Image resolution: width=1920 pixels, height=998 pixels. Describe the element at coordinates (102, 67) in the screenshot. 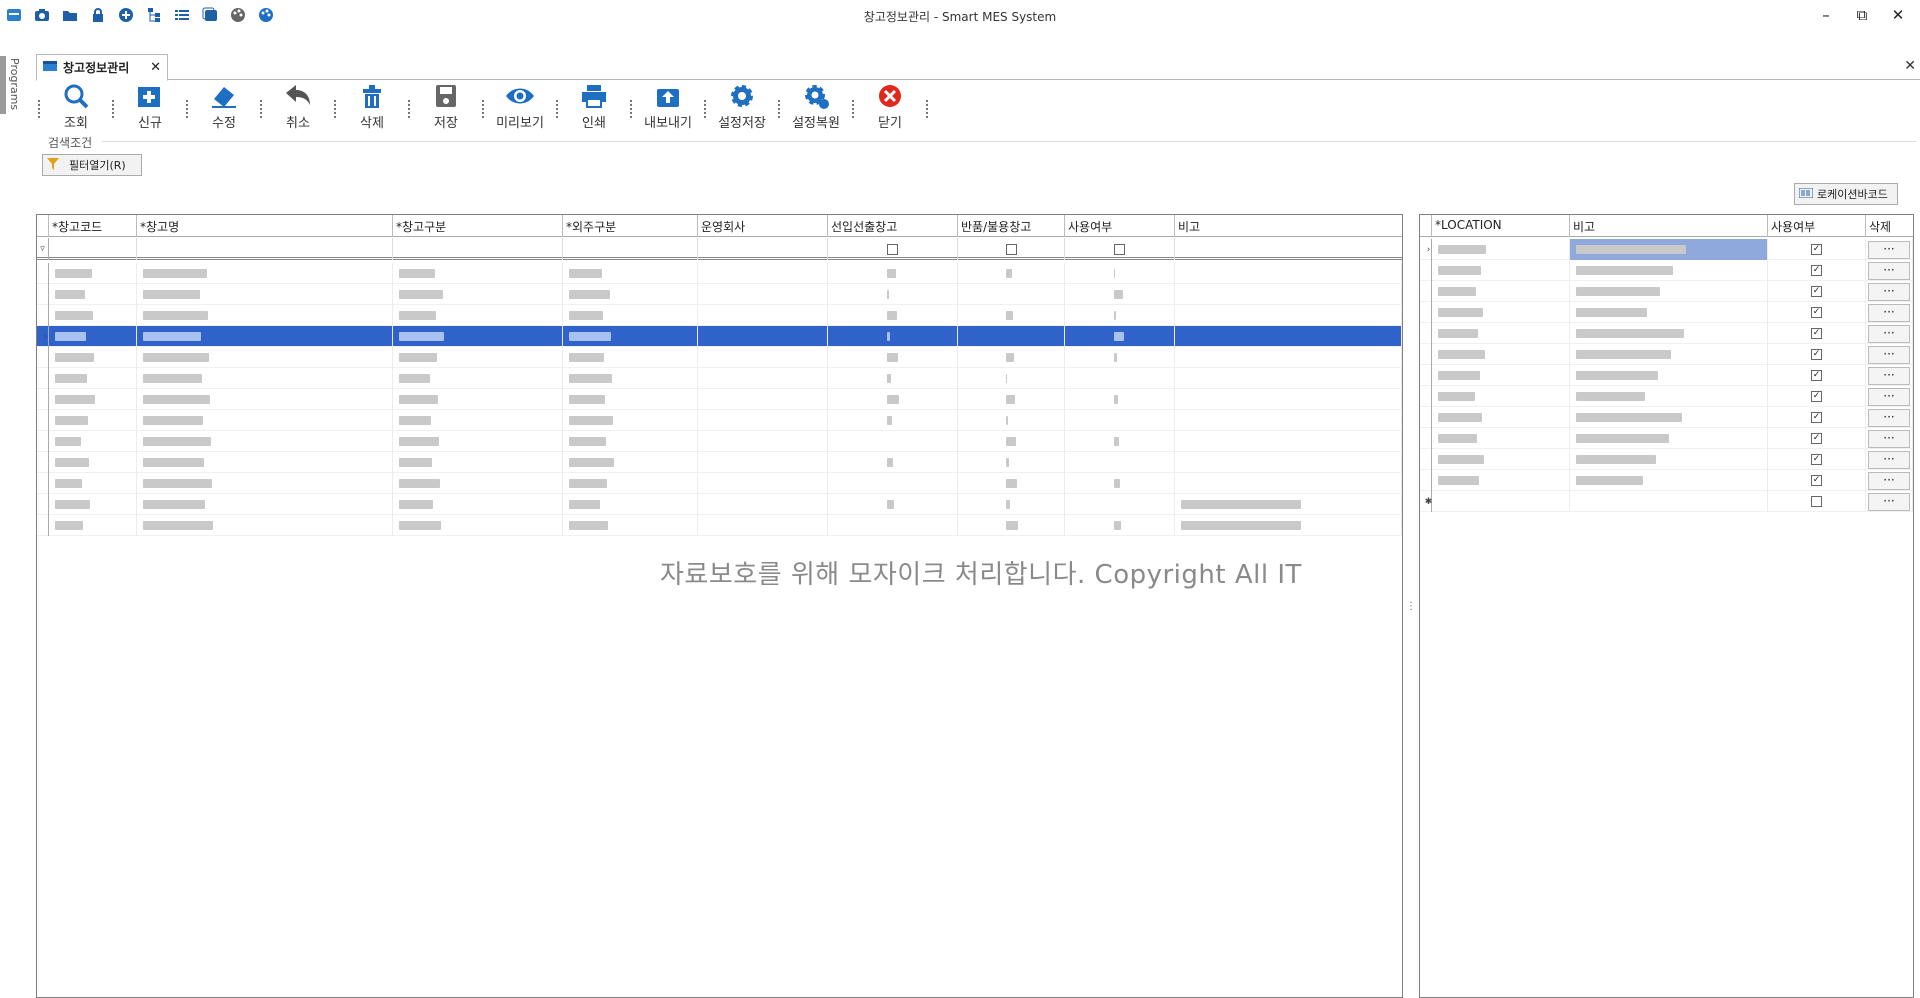

I see `tab-warehouse-info: 창고정보관리 ✕` at that location.